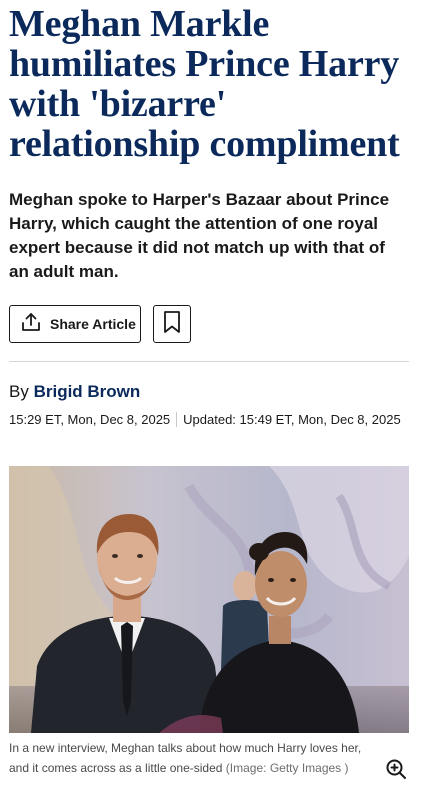 This screenshot has height=785, width=426. What do you see at coordinates (19, 391) in the screenshot?
I see `byline-prefix: By` at bounding box center [19, 391].